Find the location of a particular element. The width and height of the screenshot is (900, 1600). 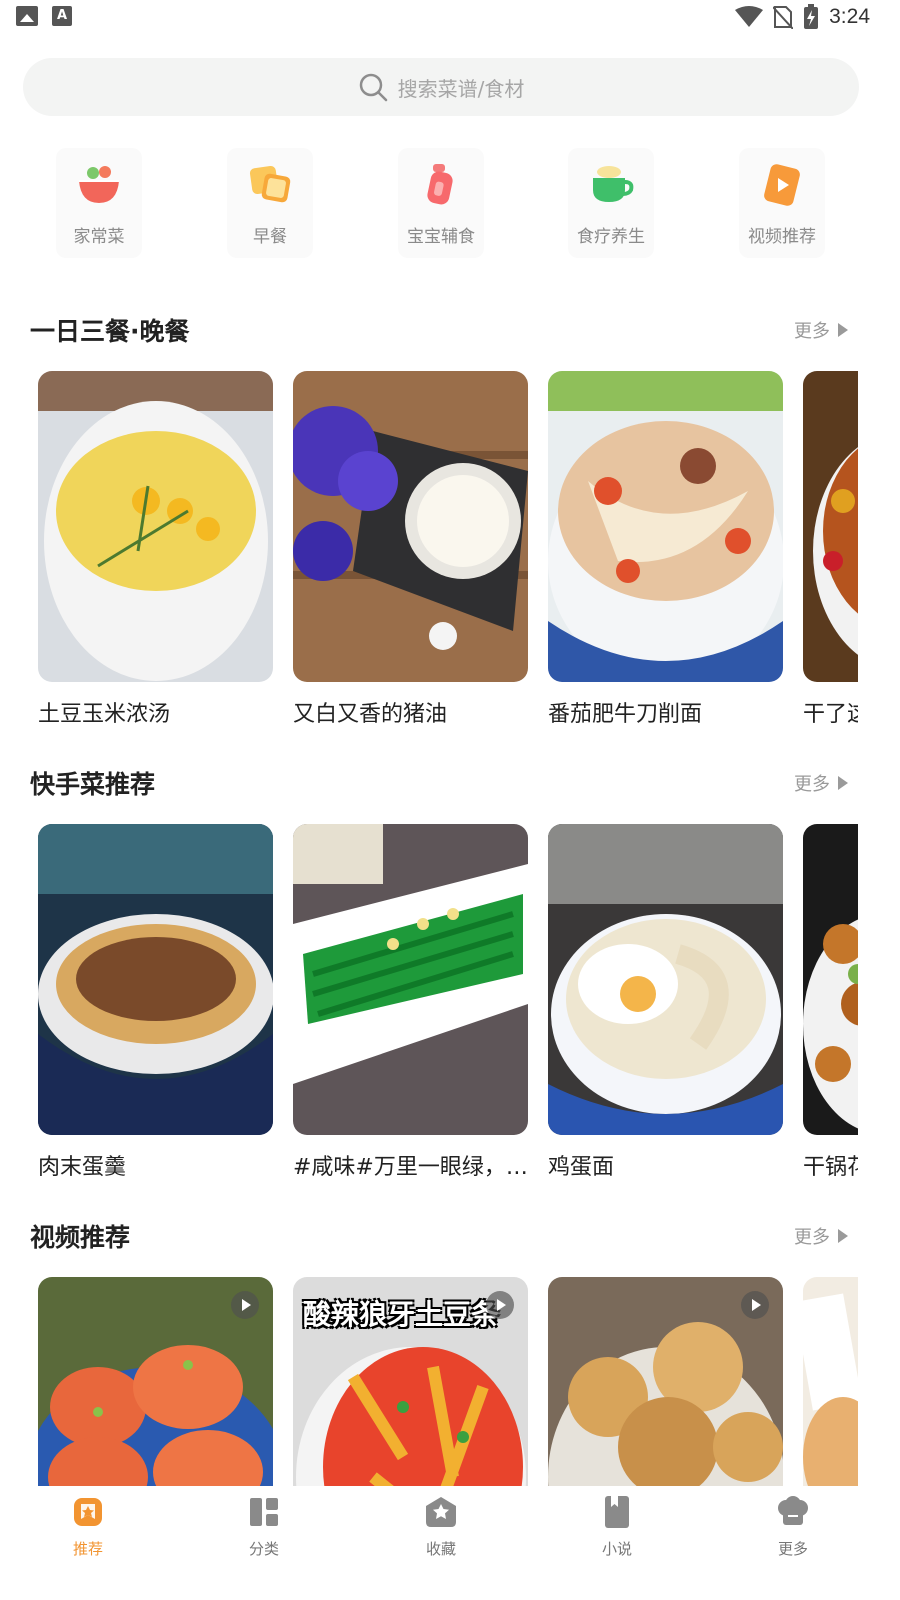

nav-label: 收藏 is located at coordinates (440, 1549).